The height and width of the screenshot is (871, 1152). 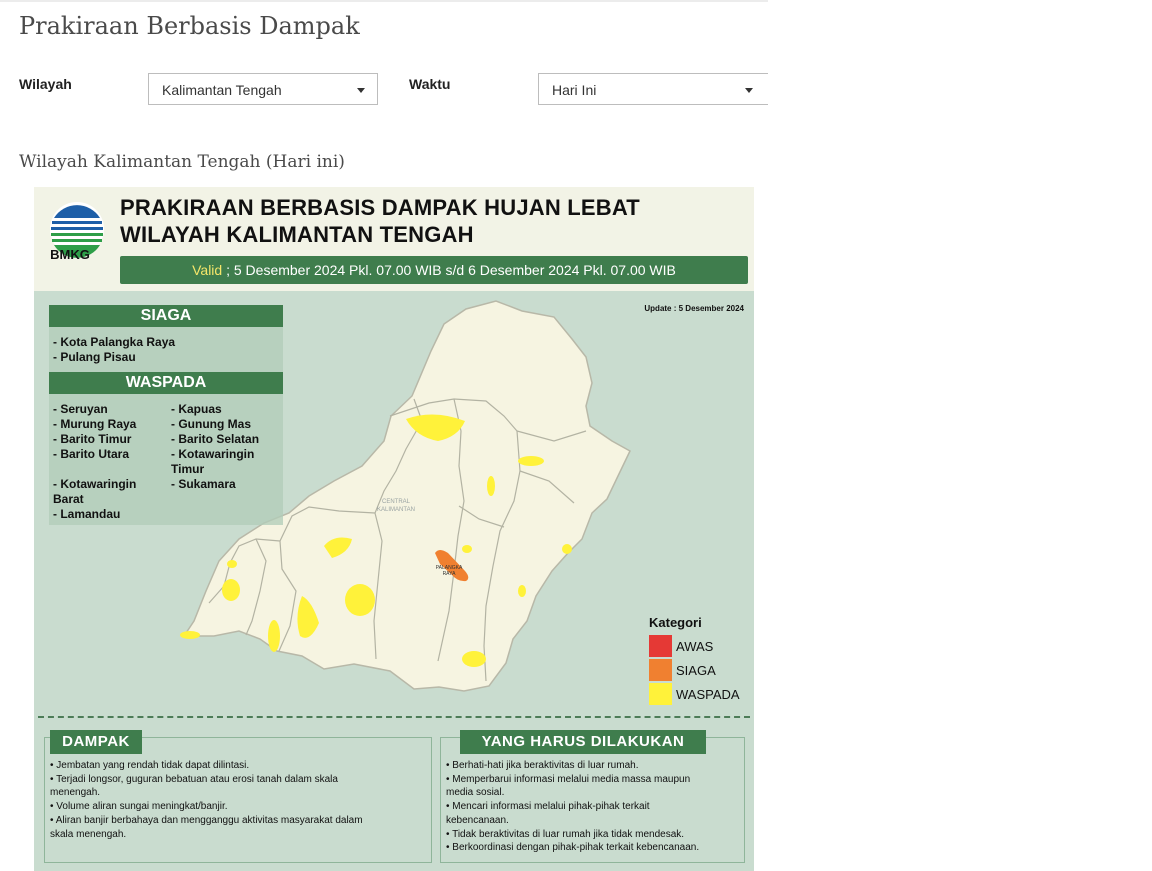 I want to click on waspada-item: Timur, so click(x=188, y=469).